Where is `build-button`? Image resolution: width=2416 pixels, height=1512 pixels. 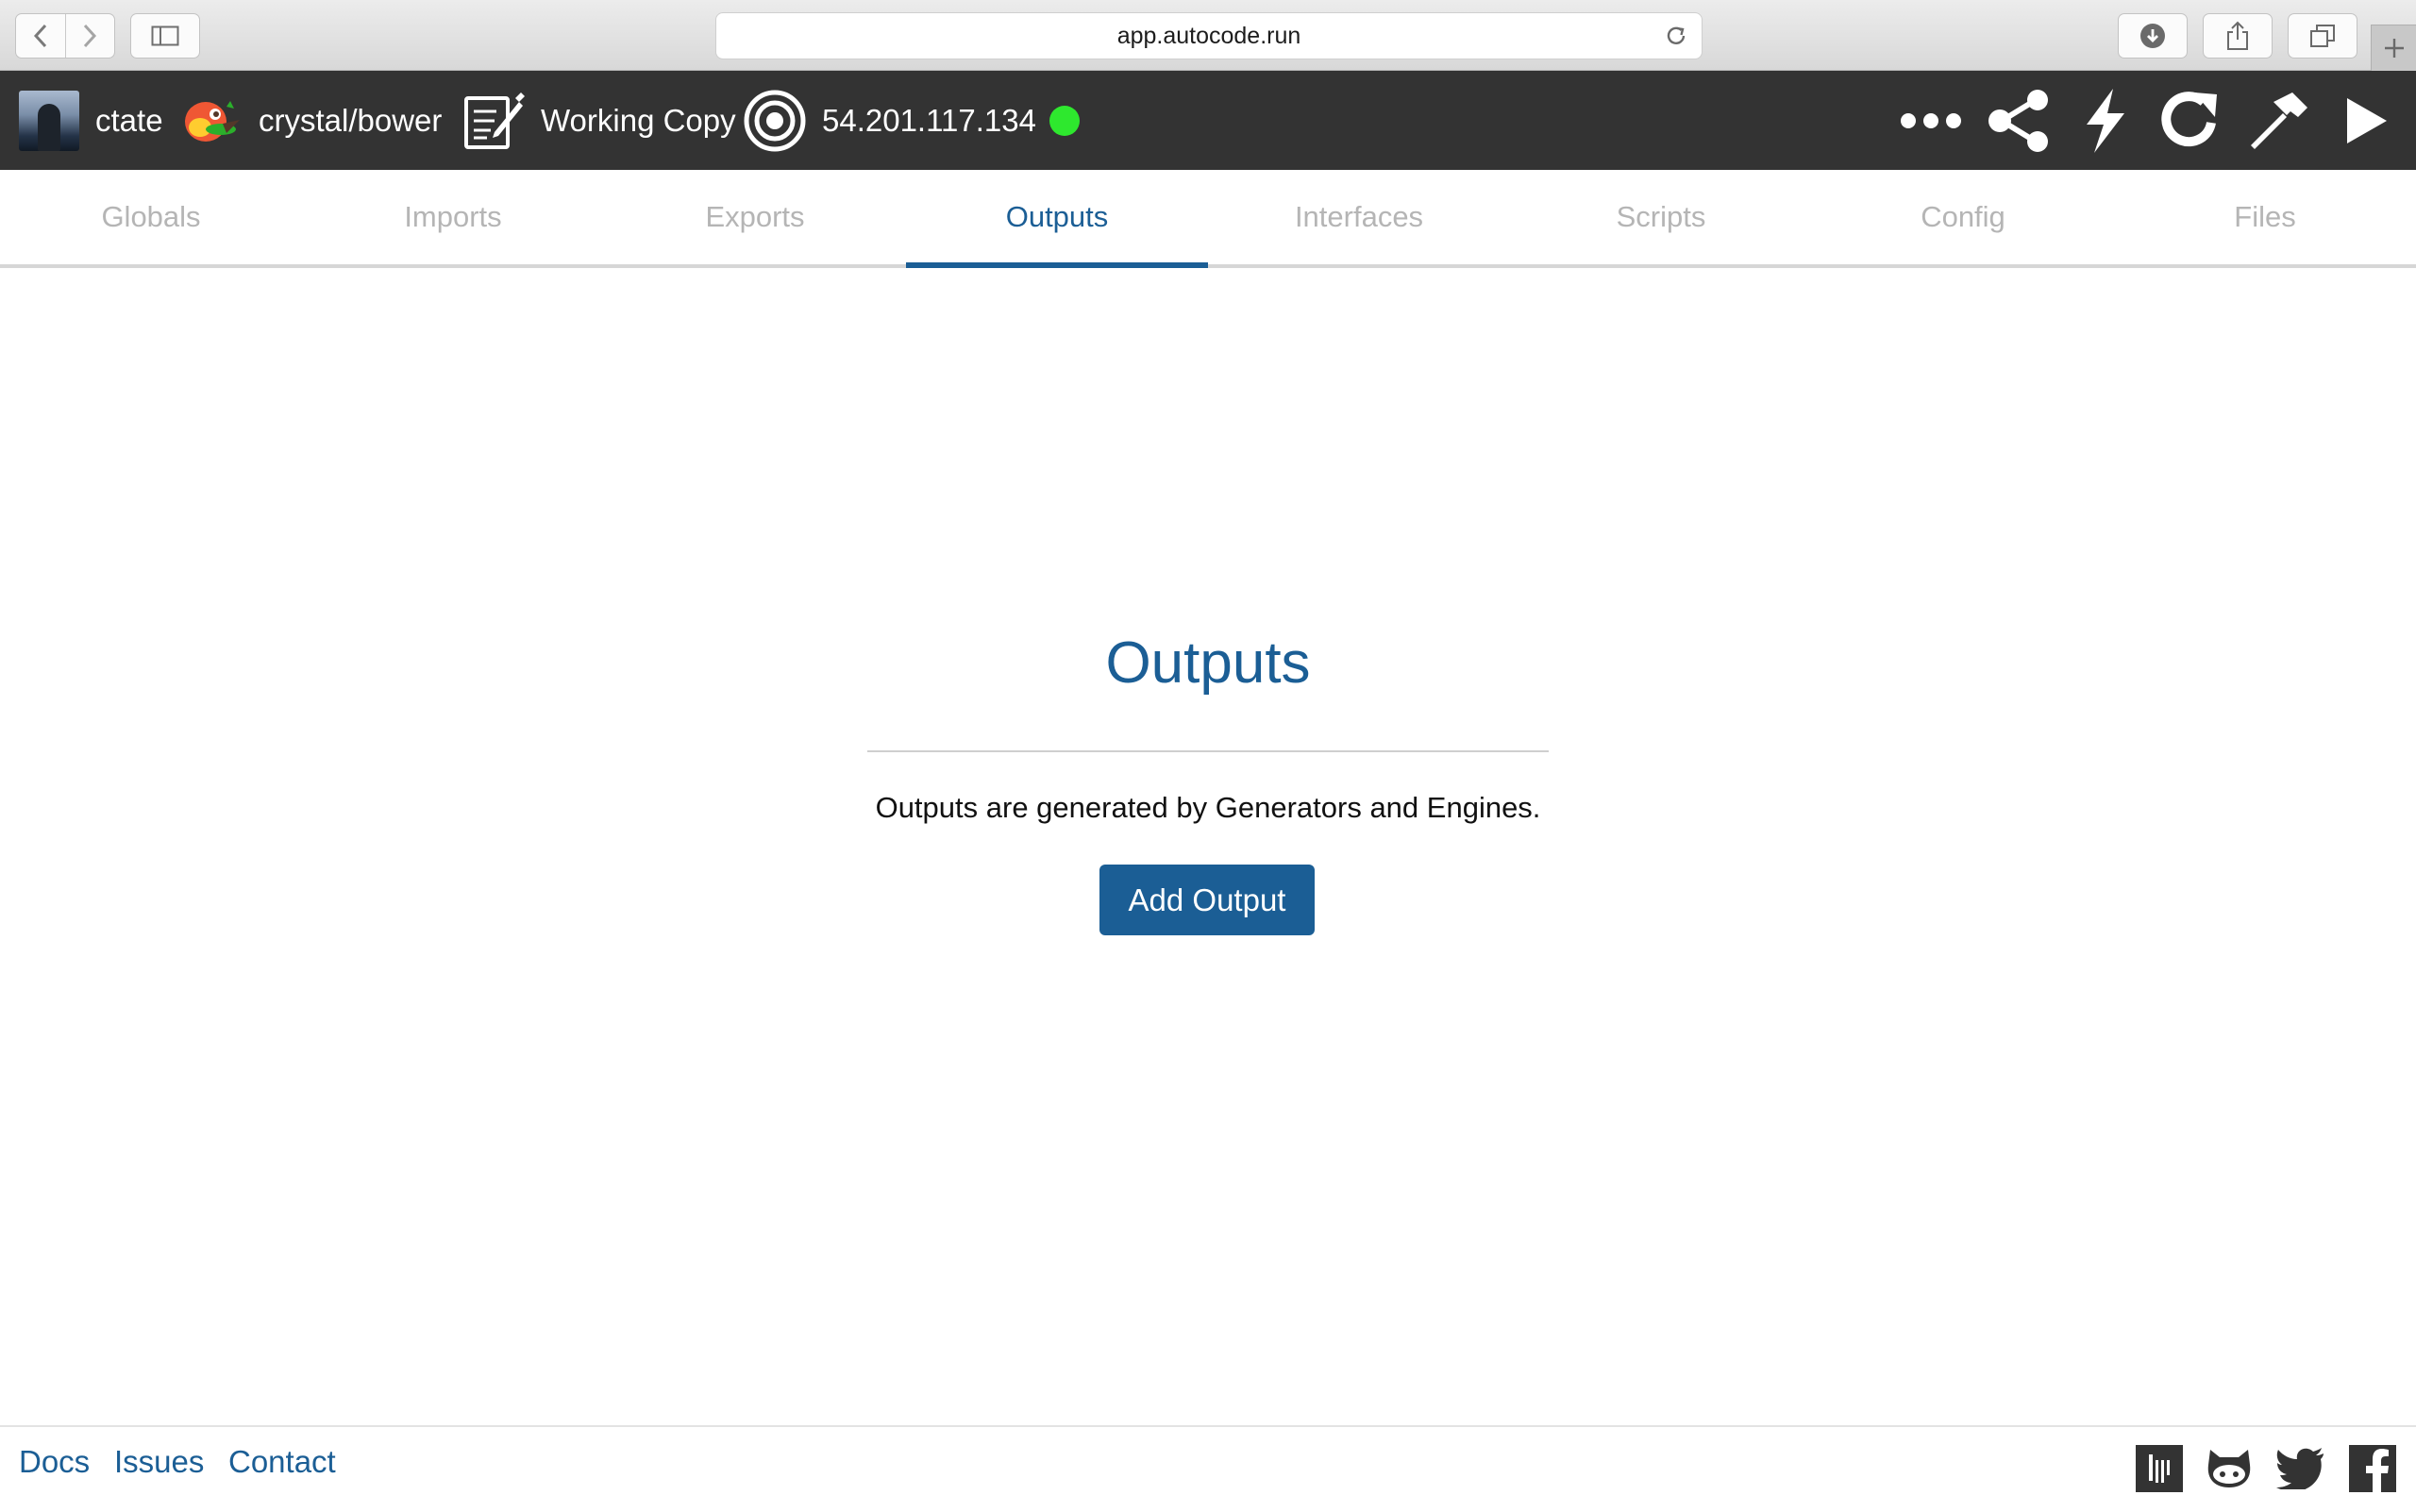 build-button is located at coordinates (2277, 120).